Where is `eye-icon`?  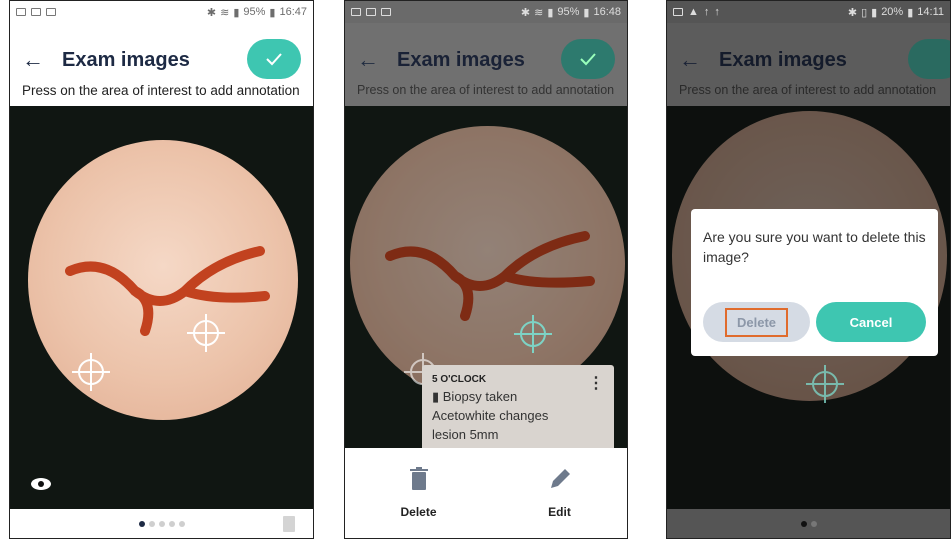 eye-icon is located at coordinates (41, 484).